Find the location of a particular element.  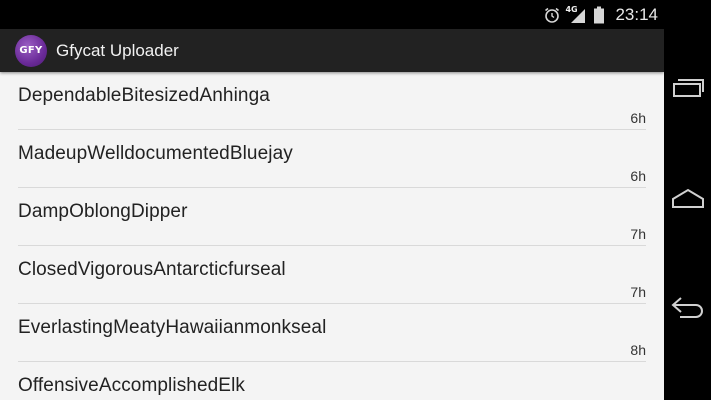

list-item: EverlastingMeatyHawaiianmonkseal 8h is located at coordinates (332, 333).